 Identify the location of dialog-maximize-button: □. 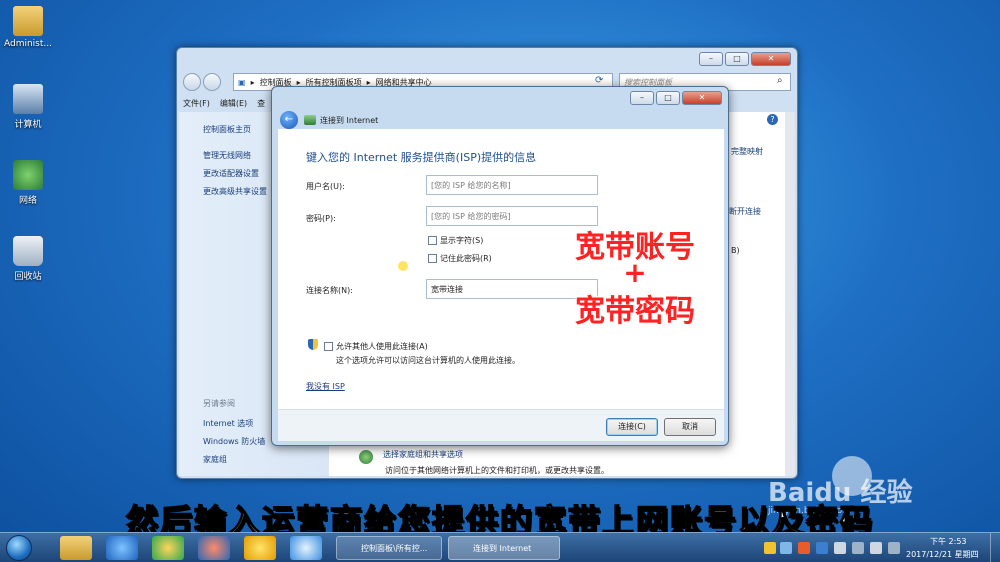
(668, 98).